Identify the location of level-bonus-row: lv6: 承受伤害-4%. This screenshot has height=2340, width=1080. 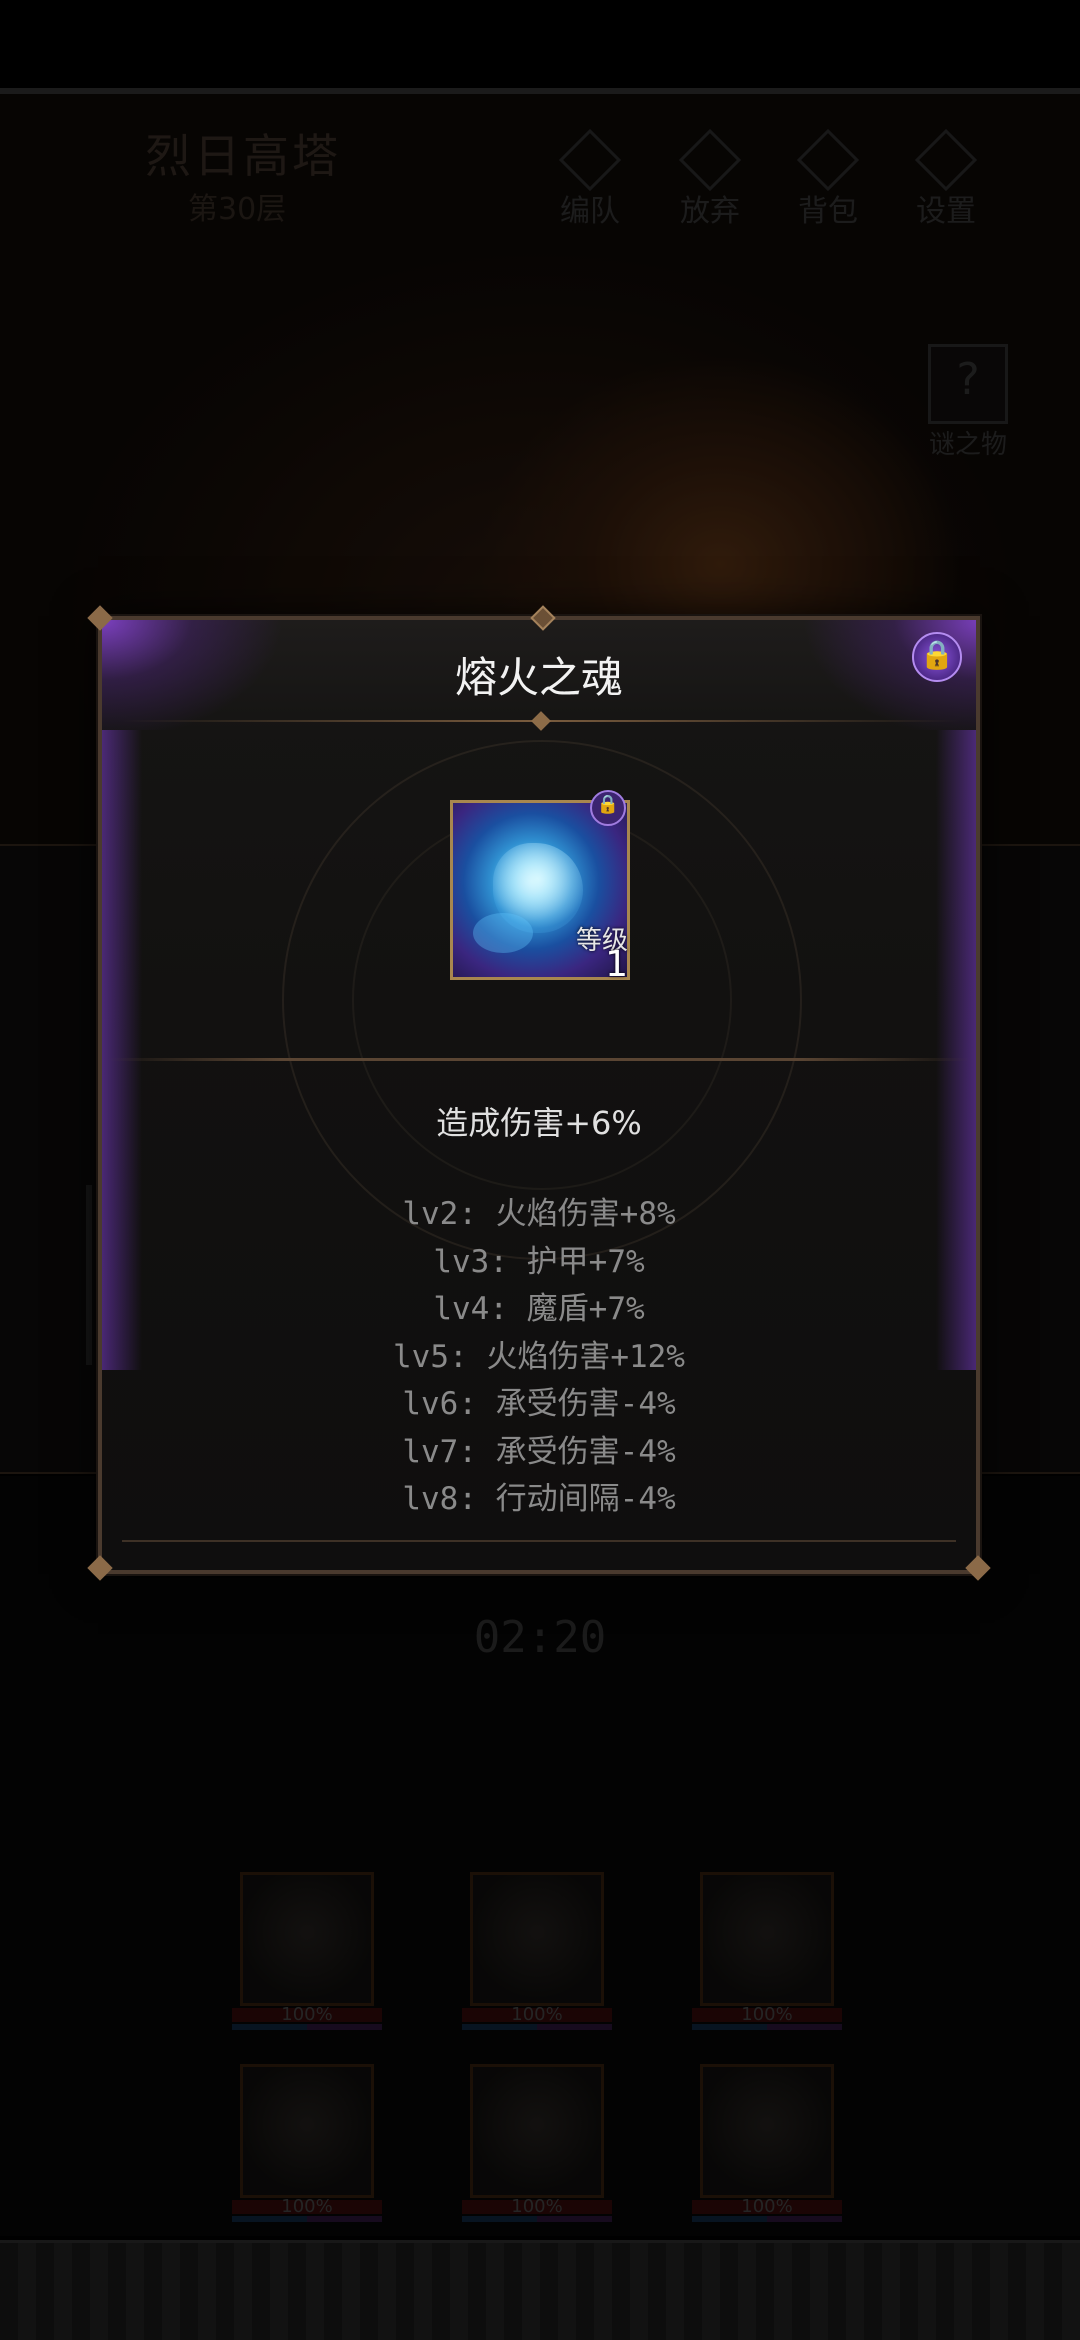
(539, 1404).